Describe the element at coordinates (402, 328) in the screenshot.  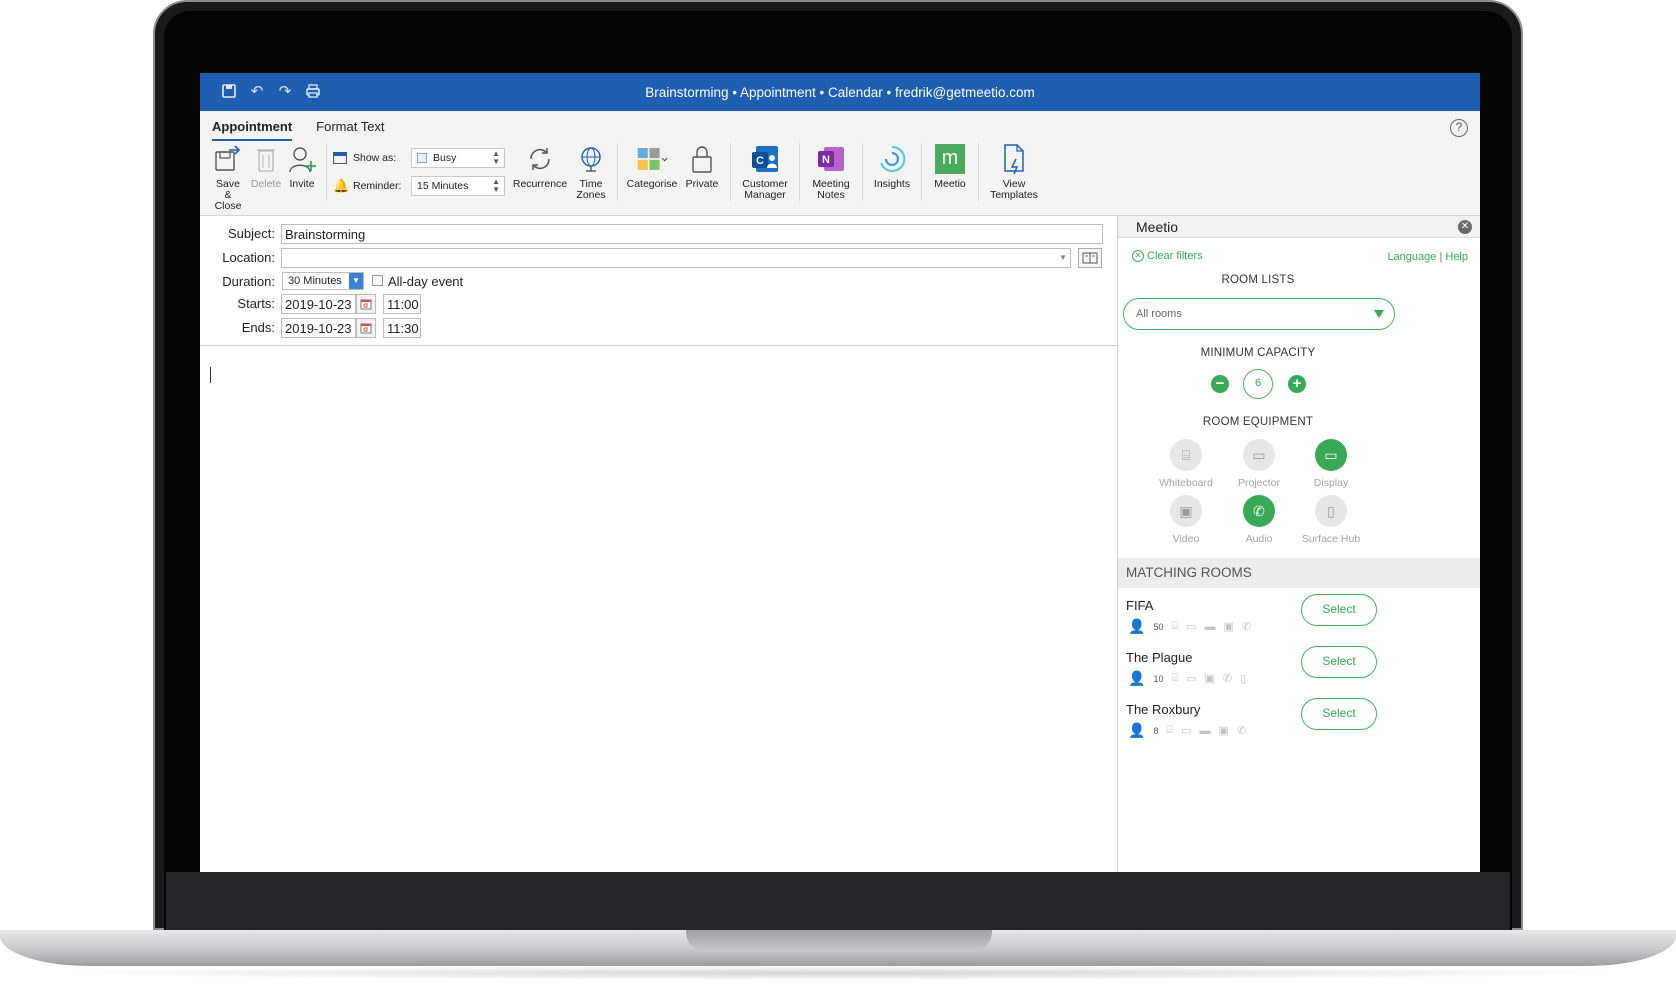
I see `ends-time-input: 11:30` at that location.